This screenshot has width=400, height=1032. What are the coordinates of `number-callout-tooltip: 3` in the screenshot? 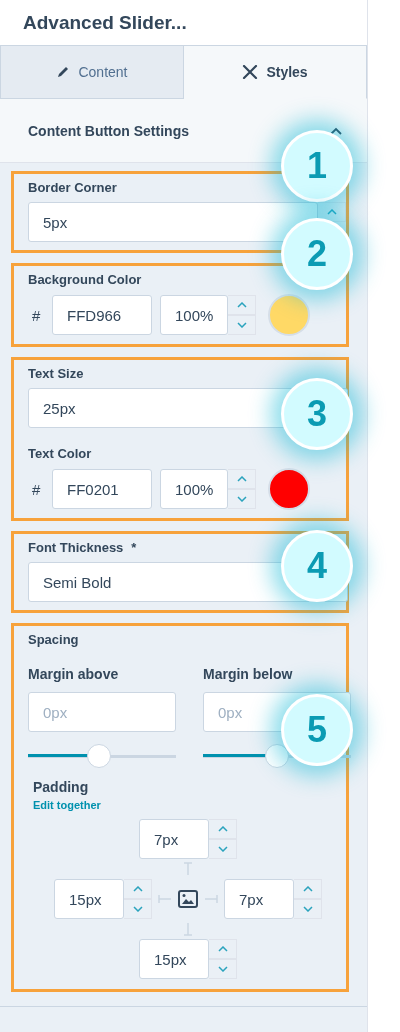 It's located at (317, 414).